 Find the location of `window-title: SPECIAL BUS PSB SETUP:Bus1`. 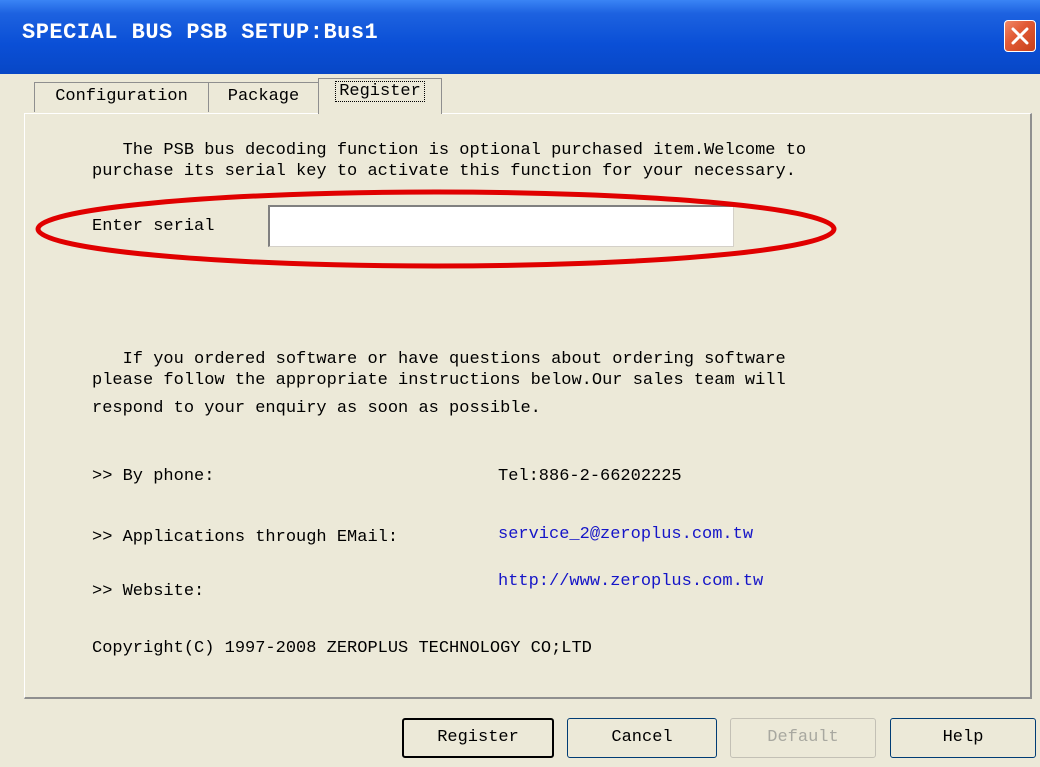

window-title: SPECIAL BUS PSB SETUP:Bus1 is located at coordinates (200, 32).